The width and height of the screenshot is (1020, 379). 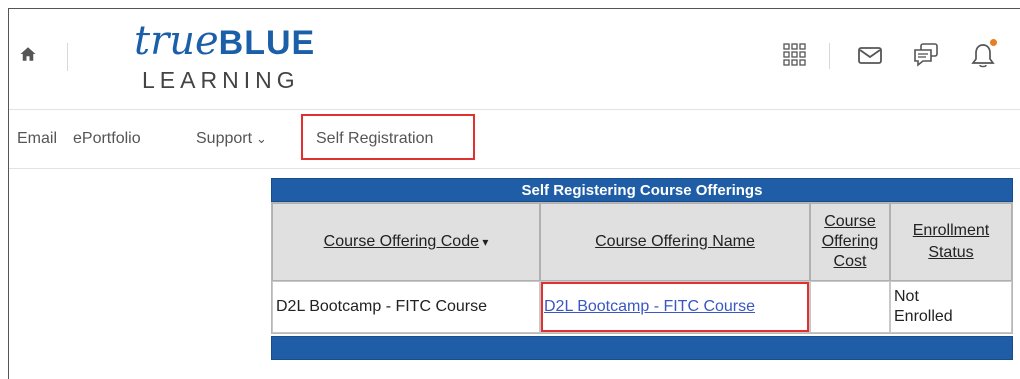 I want to click on cost-header-line2: Offering, so click(x=850, y=241).